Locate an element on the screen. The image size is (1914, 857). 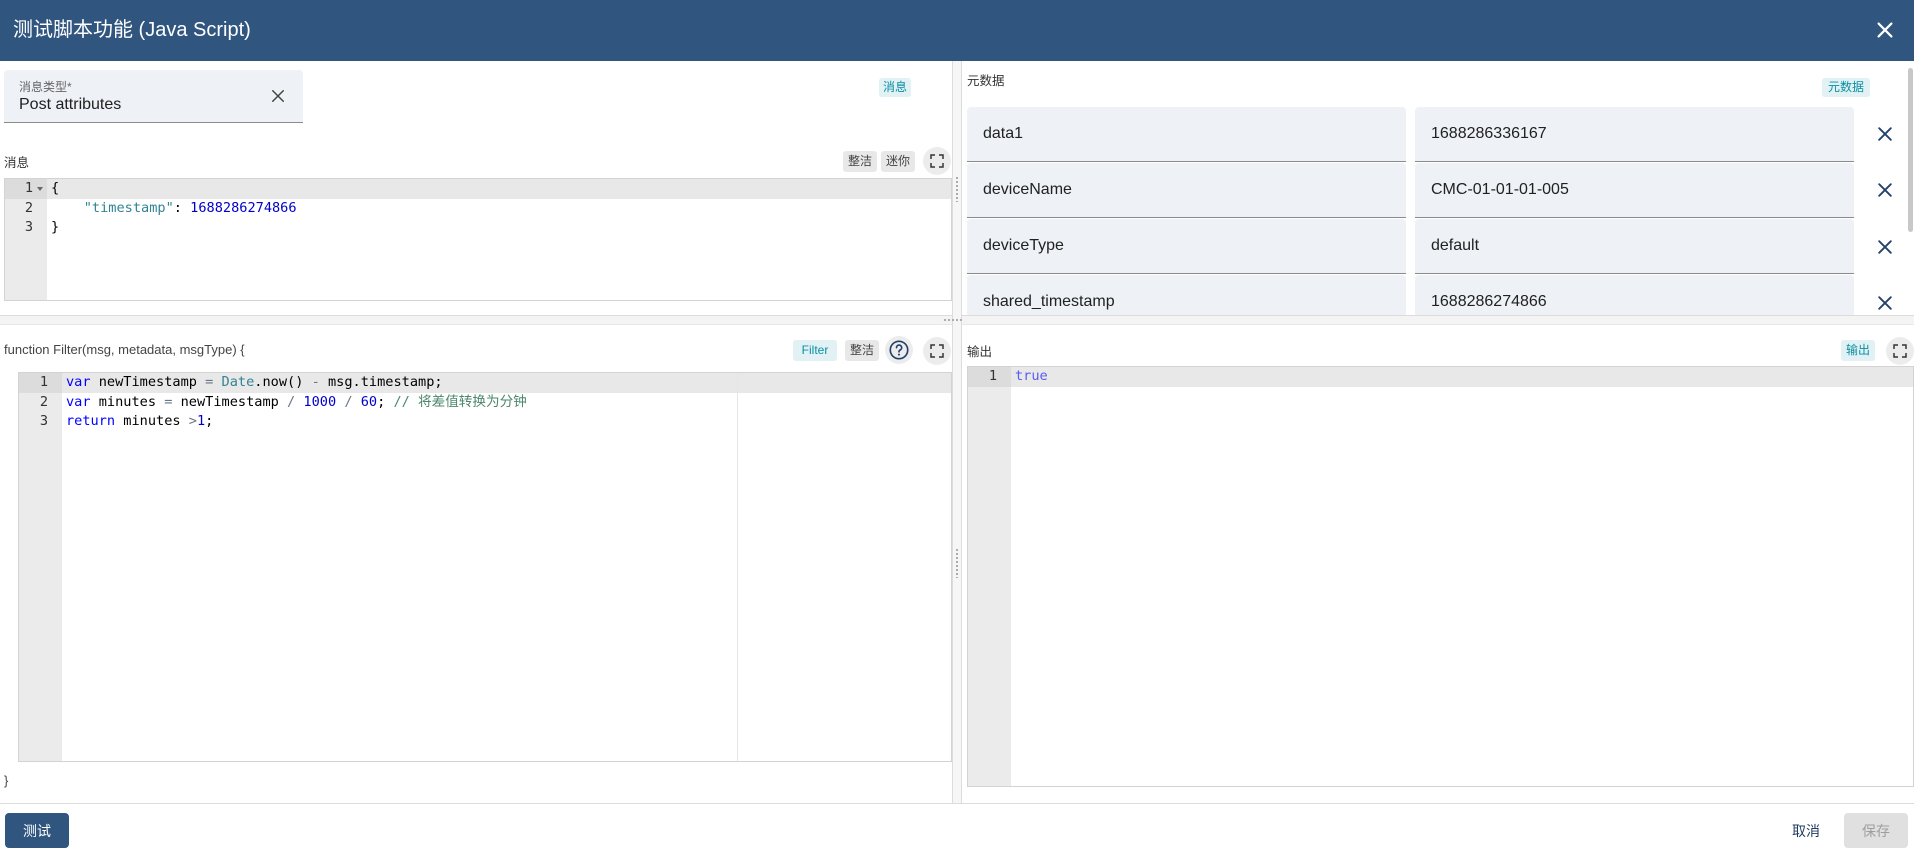
code-line: true is located at coordinates (1462, 377).